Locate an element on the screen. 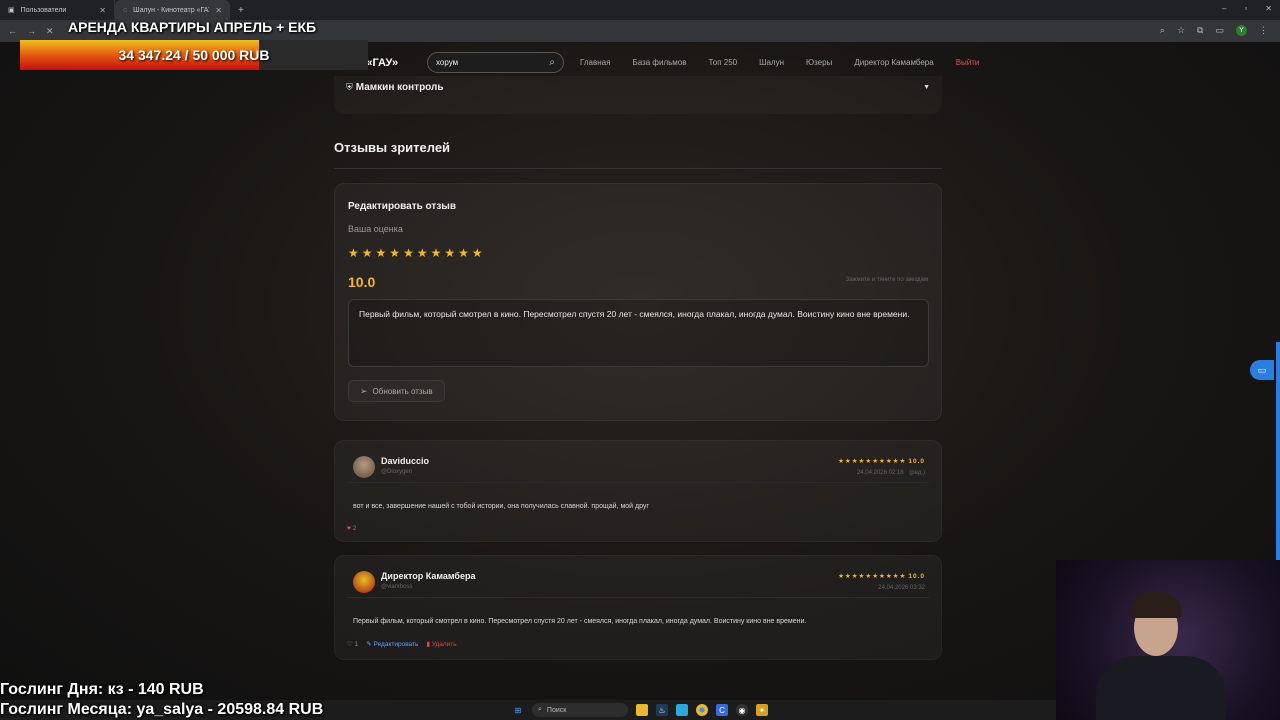 Image resolution: width=1280 pixels, height=720 pixels. parental-control-panel: ⛨ Мамкин контроль ▼ is located at coordinates (638, 95).